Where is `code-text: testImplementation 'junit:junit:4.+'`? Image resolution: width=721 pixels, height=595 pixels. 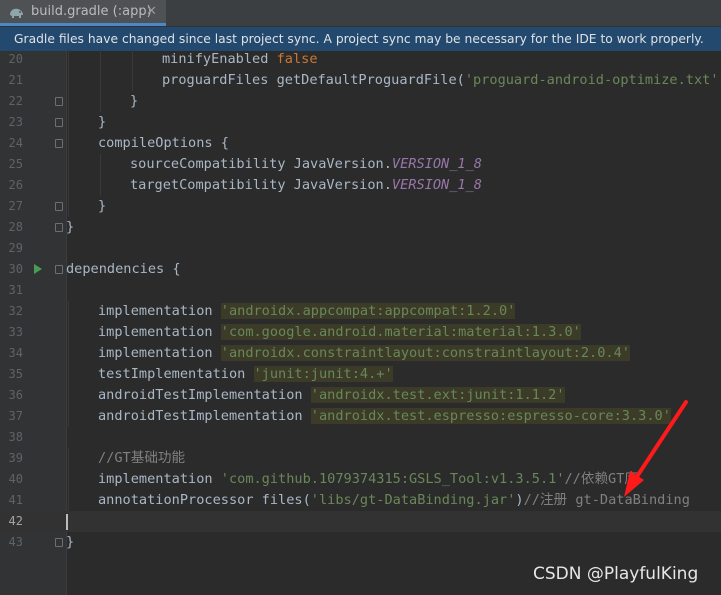
code-text: testImplementation 'junit:junit:4.+' is located at coordinates (245, 374).